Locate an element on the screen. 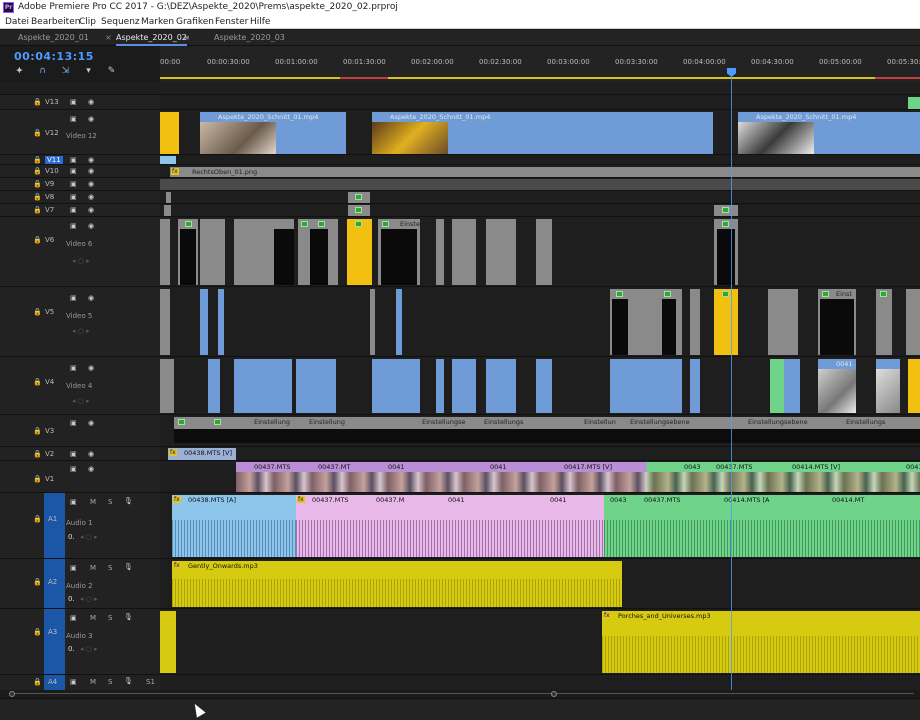  track-v13 is located at coordinates (540, 101).